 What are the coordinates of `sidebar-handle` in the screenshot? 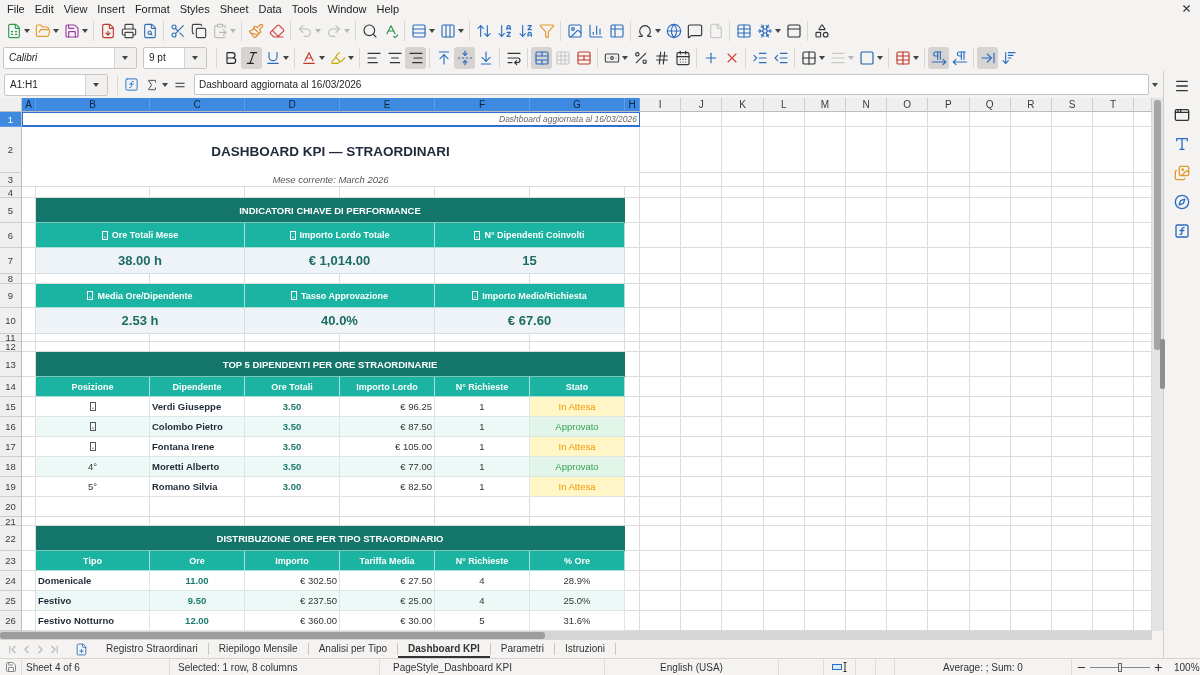 It's located at (1162, 364).